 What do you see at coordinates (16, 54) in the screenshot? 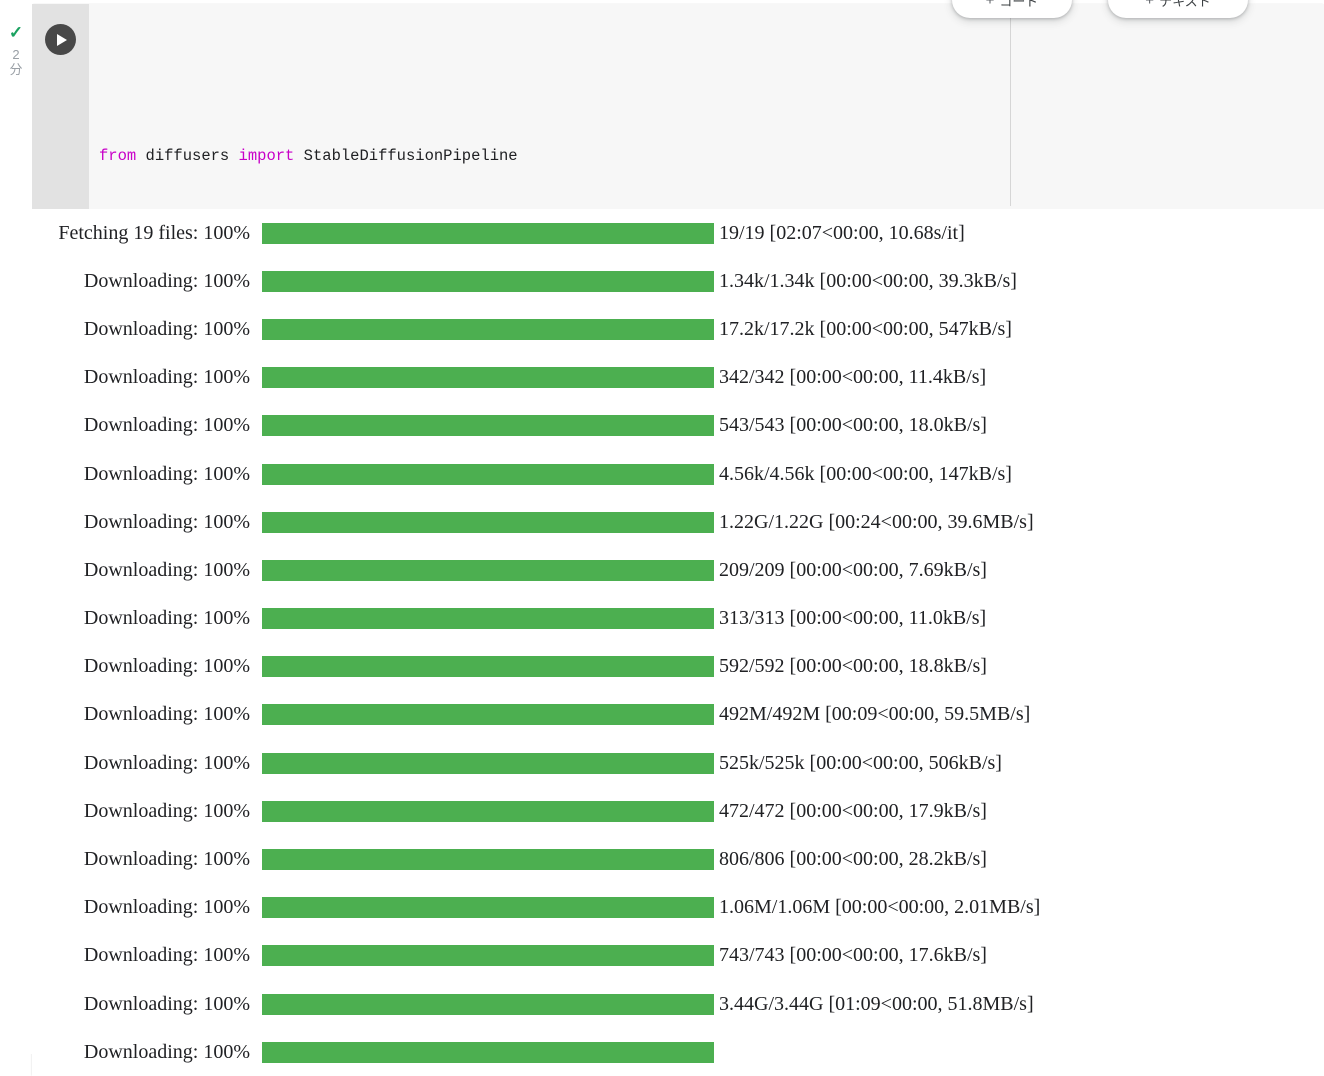
I see `elapsed-time-value: 2` at bounding box center [16, 54].